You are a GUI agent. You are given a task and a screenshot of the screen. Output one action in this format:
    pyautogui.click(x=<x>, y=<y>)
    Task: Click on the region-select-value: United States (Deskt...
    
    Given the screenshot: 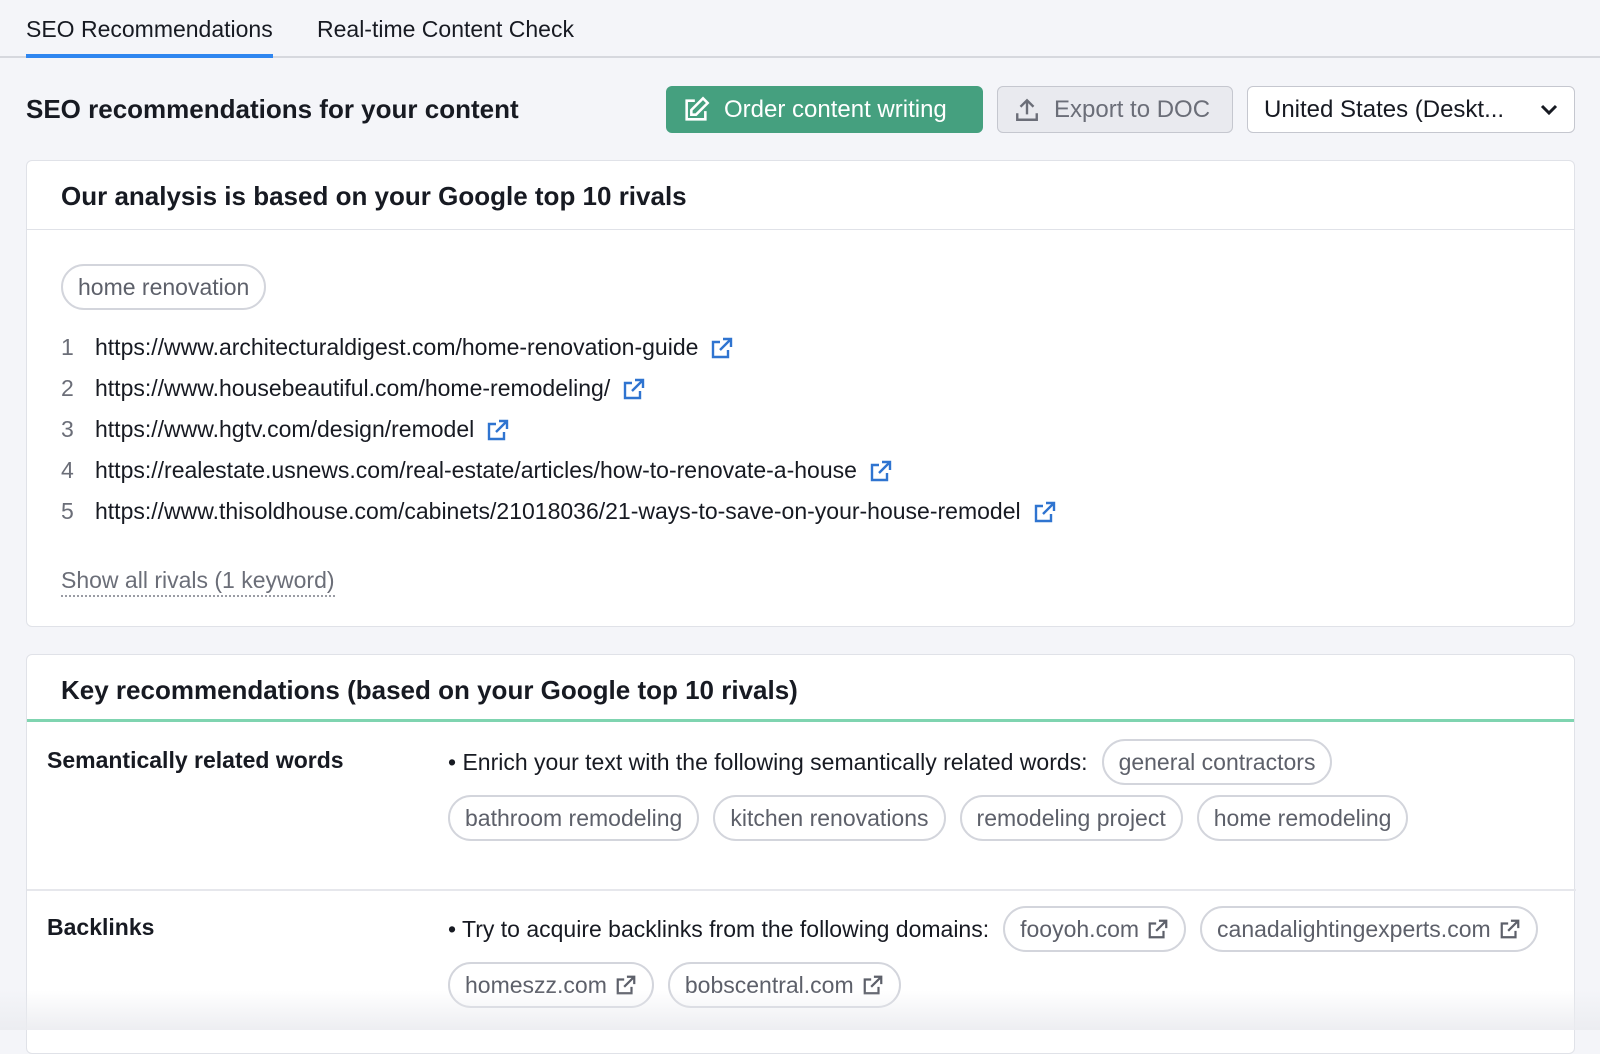 What is the action you would take?
    pyautogui.click(x=1384, y=109)
    